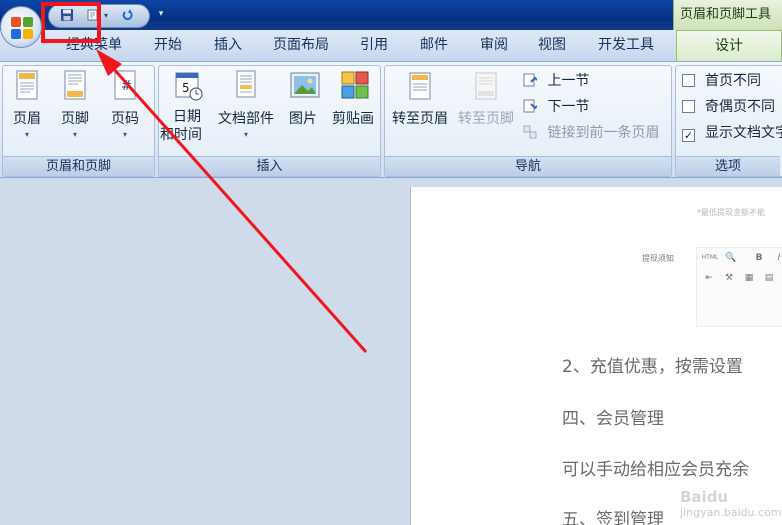 The width and height of the screenshot is (782, 525). I want to click on goto-footer-icon, so click(486, 86).